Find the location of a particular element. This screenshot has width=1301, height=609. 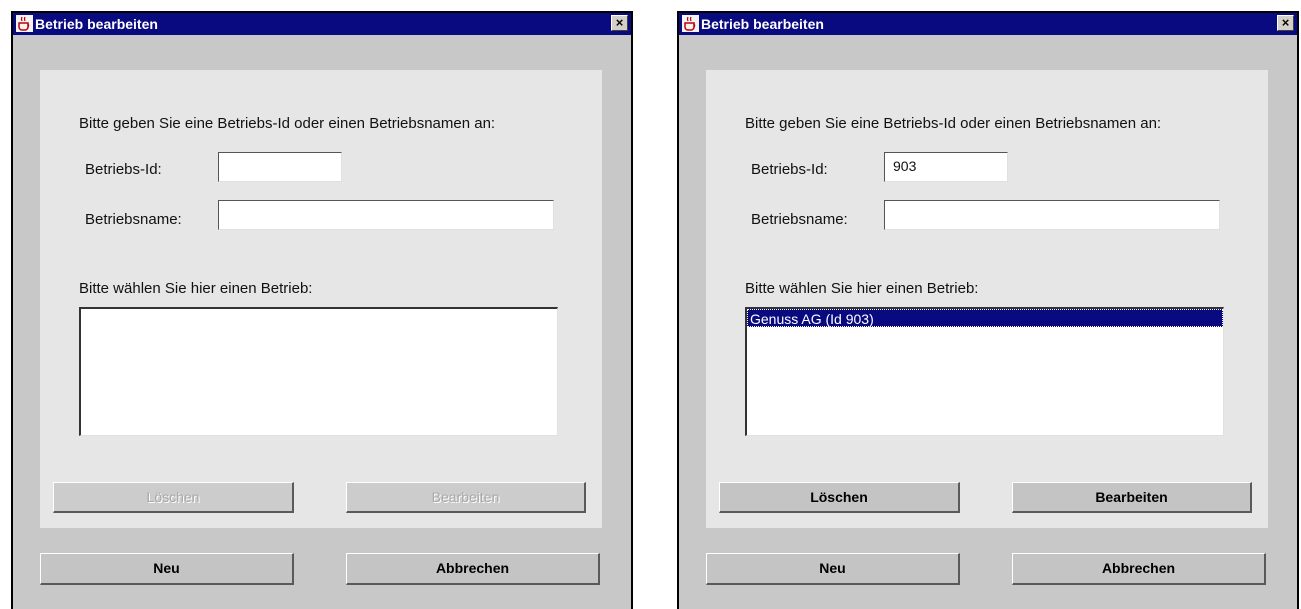

betrieb-list: Genuss AG (Id 903) is located at coordinates (984, 371).